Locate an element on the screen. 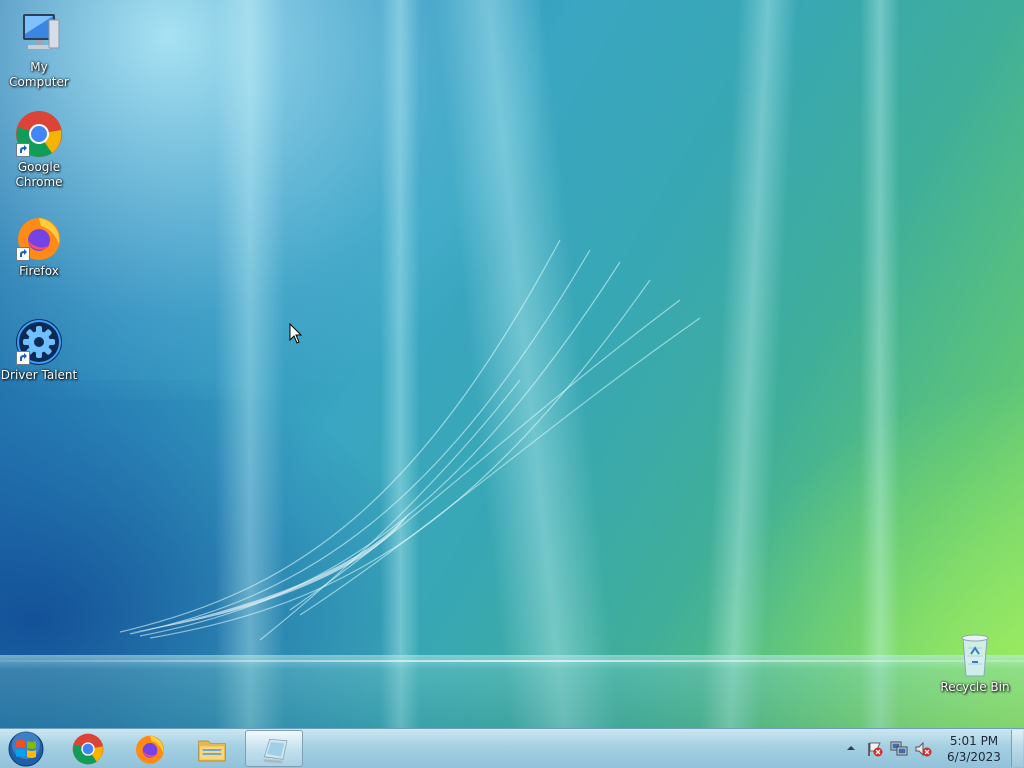 This screenshot has height=768, width=1024. window-app-icon is located at coordinates (275, 751).